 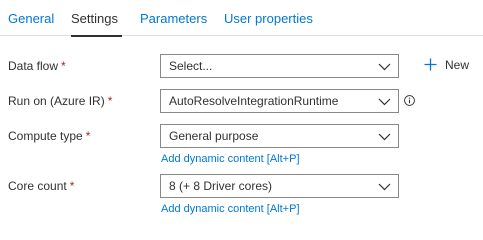 I want to click on tab-settings: Settings 1, so click(x=97, y=18).